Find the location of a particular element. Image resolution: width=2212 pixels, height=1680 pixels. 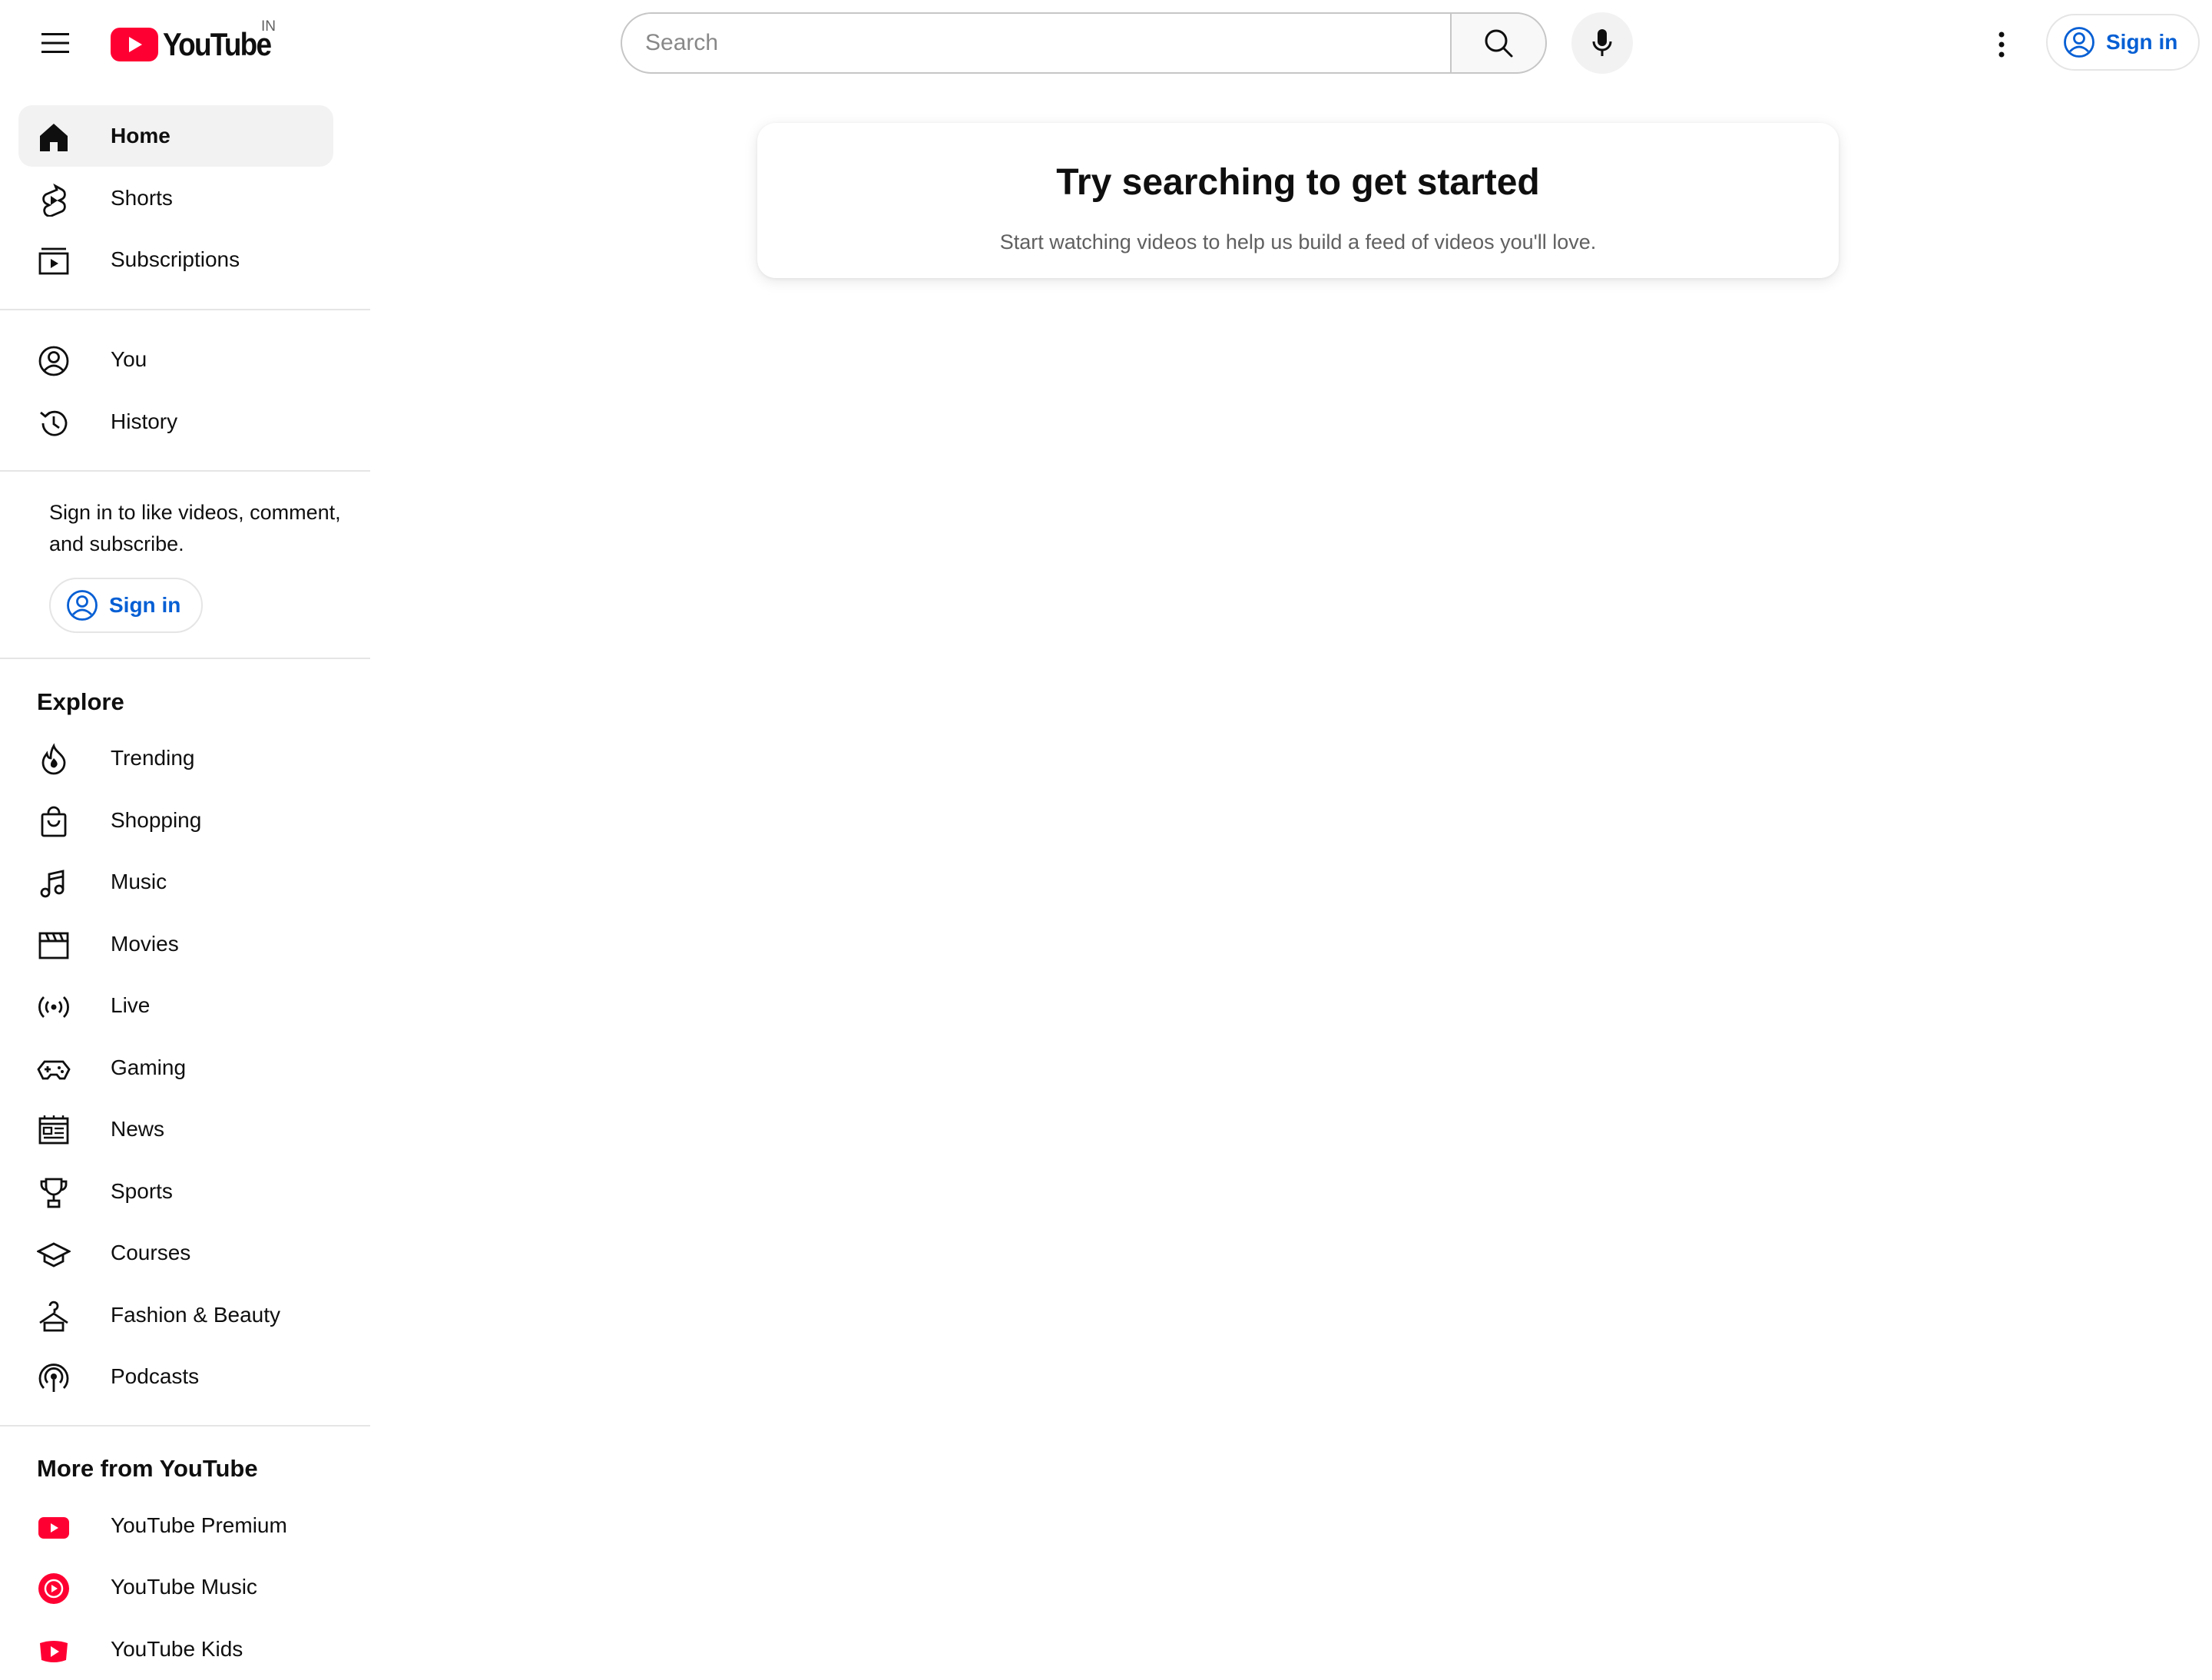

sidebar-item-youtube-premium: YouTube Premium is located at coordinates (175, 1525).